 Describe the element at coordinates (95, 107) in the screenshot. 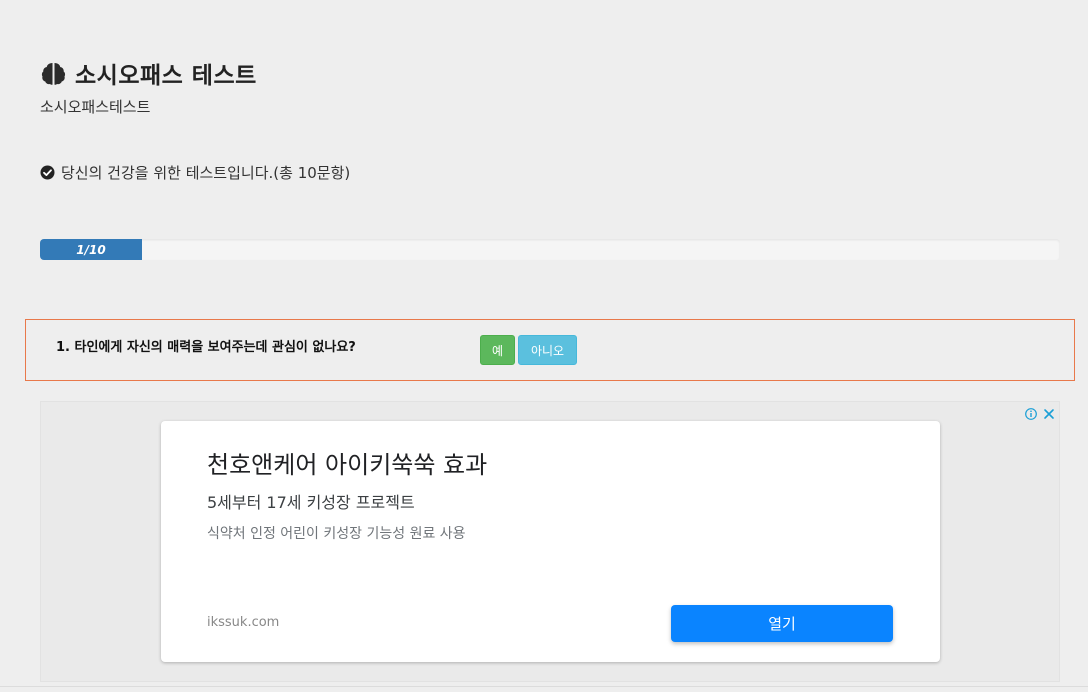

I see `page-subtitle: 소시오패스테스트` at that location.